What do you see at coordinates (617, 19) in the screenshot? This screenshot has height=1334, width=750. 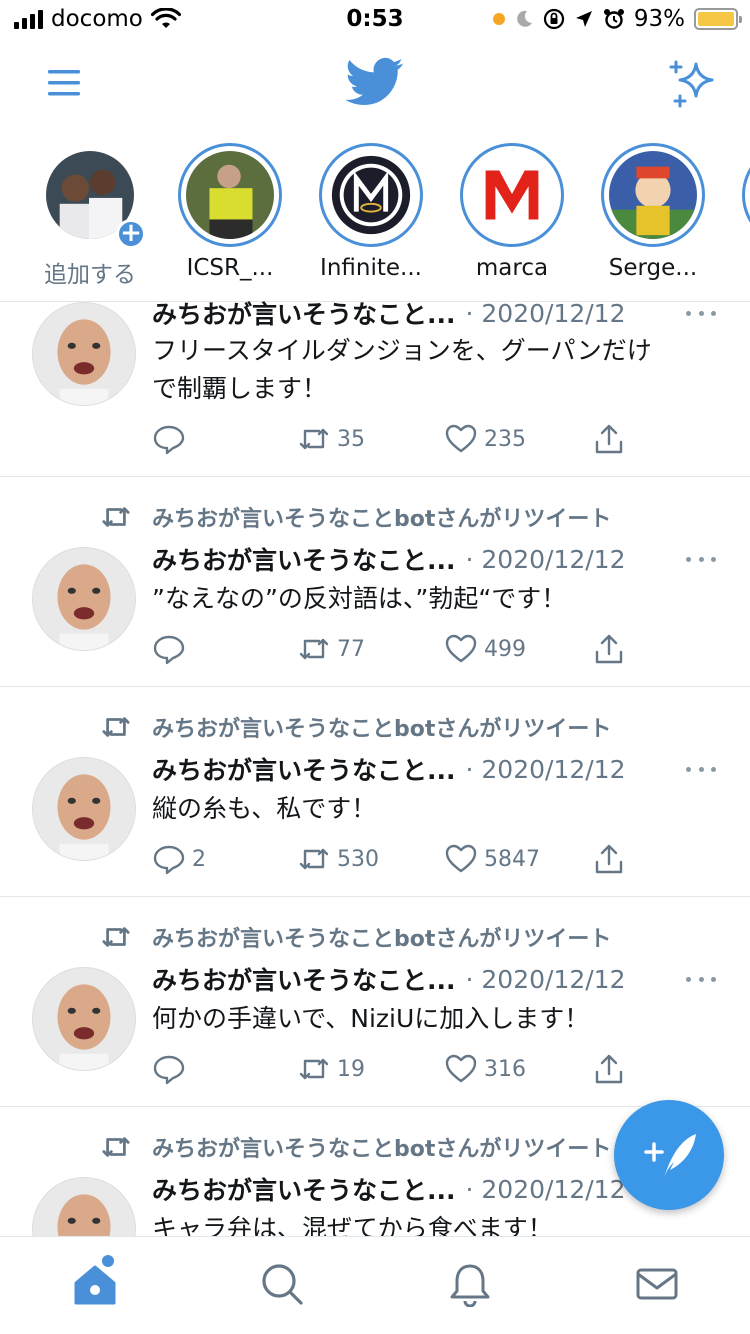 I see `status-right: 93%` at bounding box center [617, 19].